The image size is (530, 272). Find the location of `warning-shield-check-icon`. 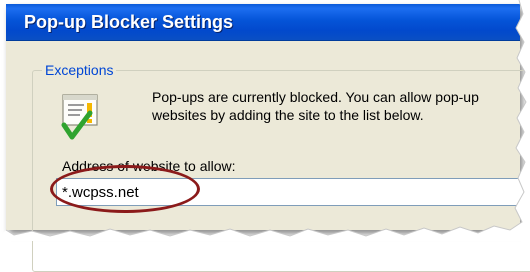

warning-shield-check-icon is located at coordinates (79, 117).